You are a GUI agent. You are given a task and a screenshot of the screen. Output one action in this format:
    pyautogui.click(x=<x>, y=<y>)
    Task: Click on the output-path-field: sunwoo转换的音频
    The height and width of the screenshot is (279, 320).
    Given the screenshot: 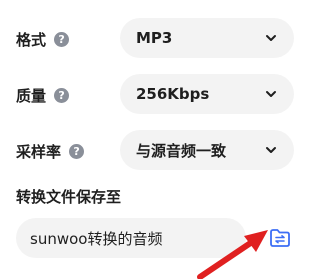 What is the action you would take?
    pyautogui.click(x=131, y=238)
    